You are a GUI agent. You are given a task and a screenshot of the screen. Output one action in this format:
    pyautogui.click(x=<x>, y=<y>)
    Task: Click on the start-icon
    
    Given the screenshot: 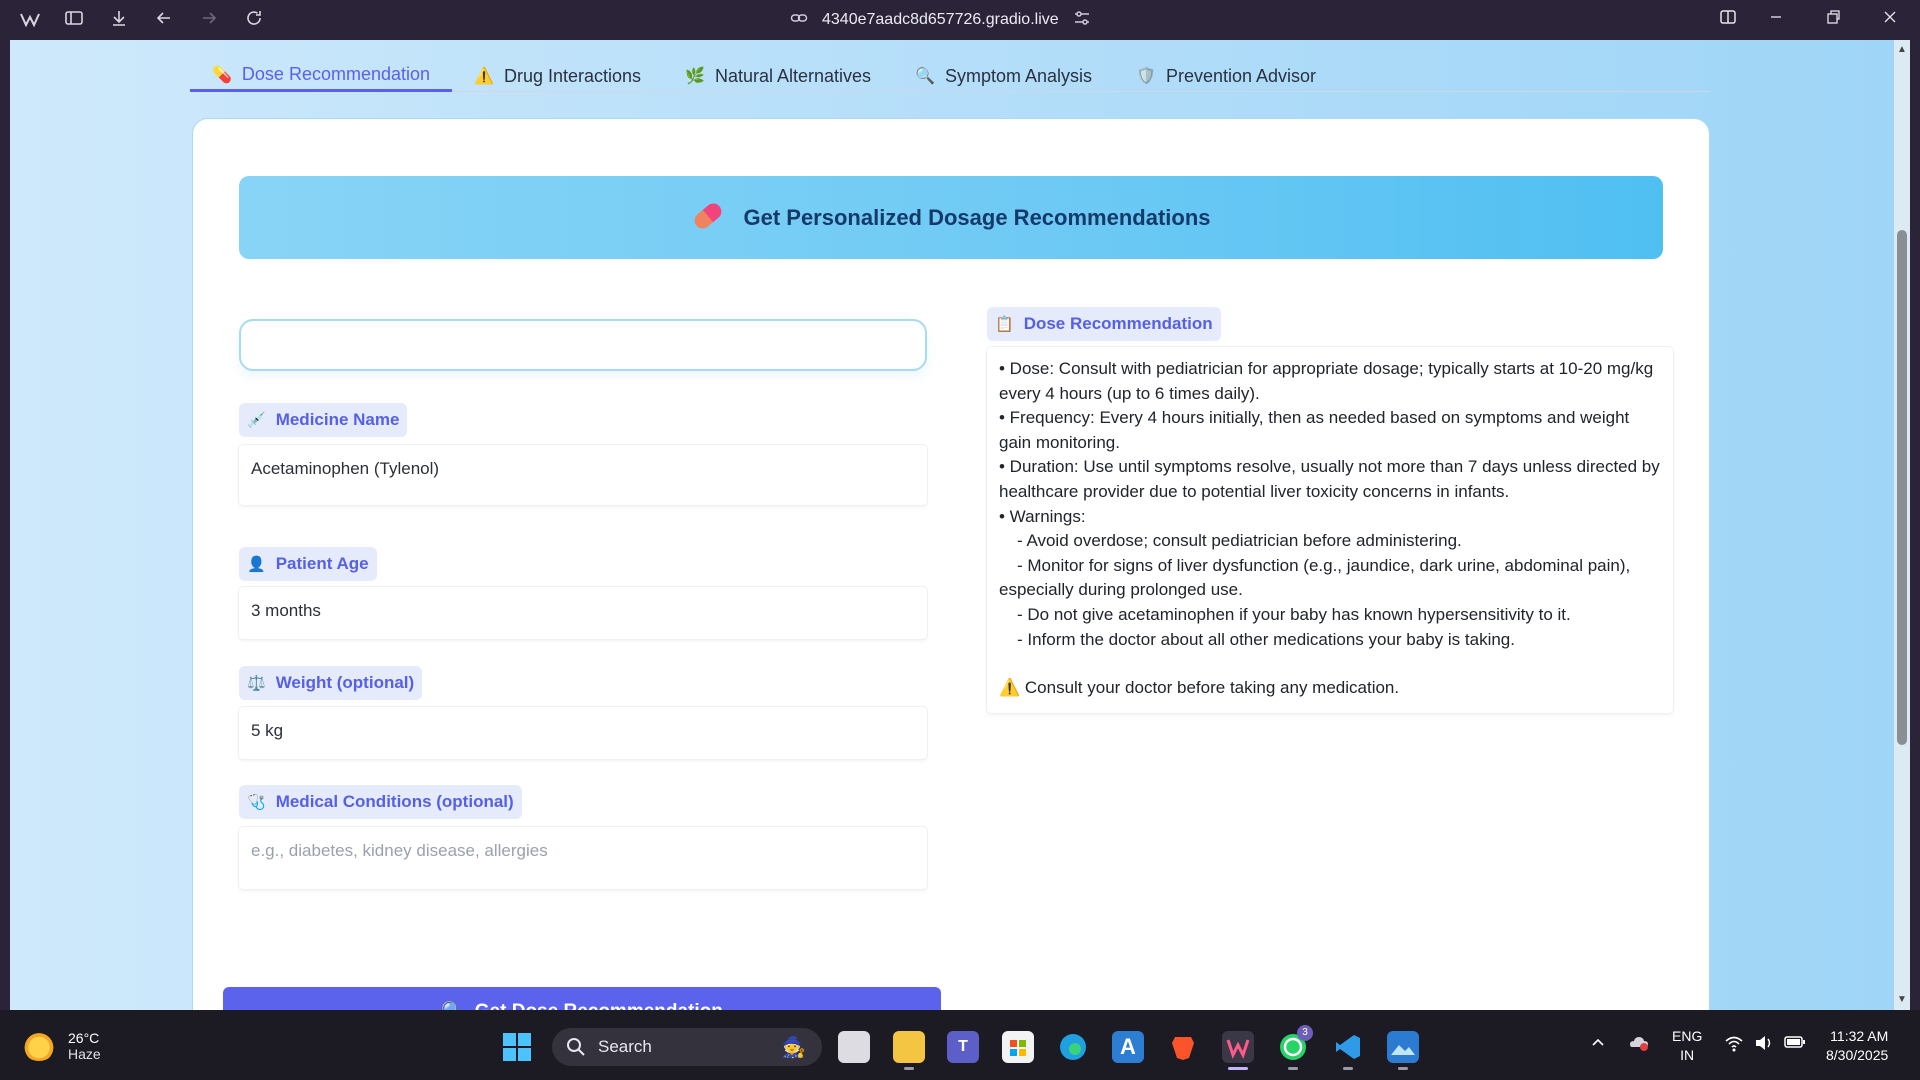 What is the action you would take?
    pyautogui.click(x=517, y=1047)
    